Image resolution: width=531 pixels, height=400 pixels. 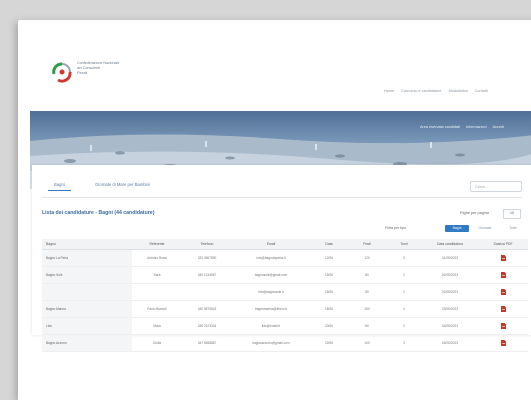 What do you see at coordinates (476, 127) in the screenshot?
I see `hero-link-informazioni: Informazioni` at bounding box center [476, 127].